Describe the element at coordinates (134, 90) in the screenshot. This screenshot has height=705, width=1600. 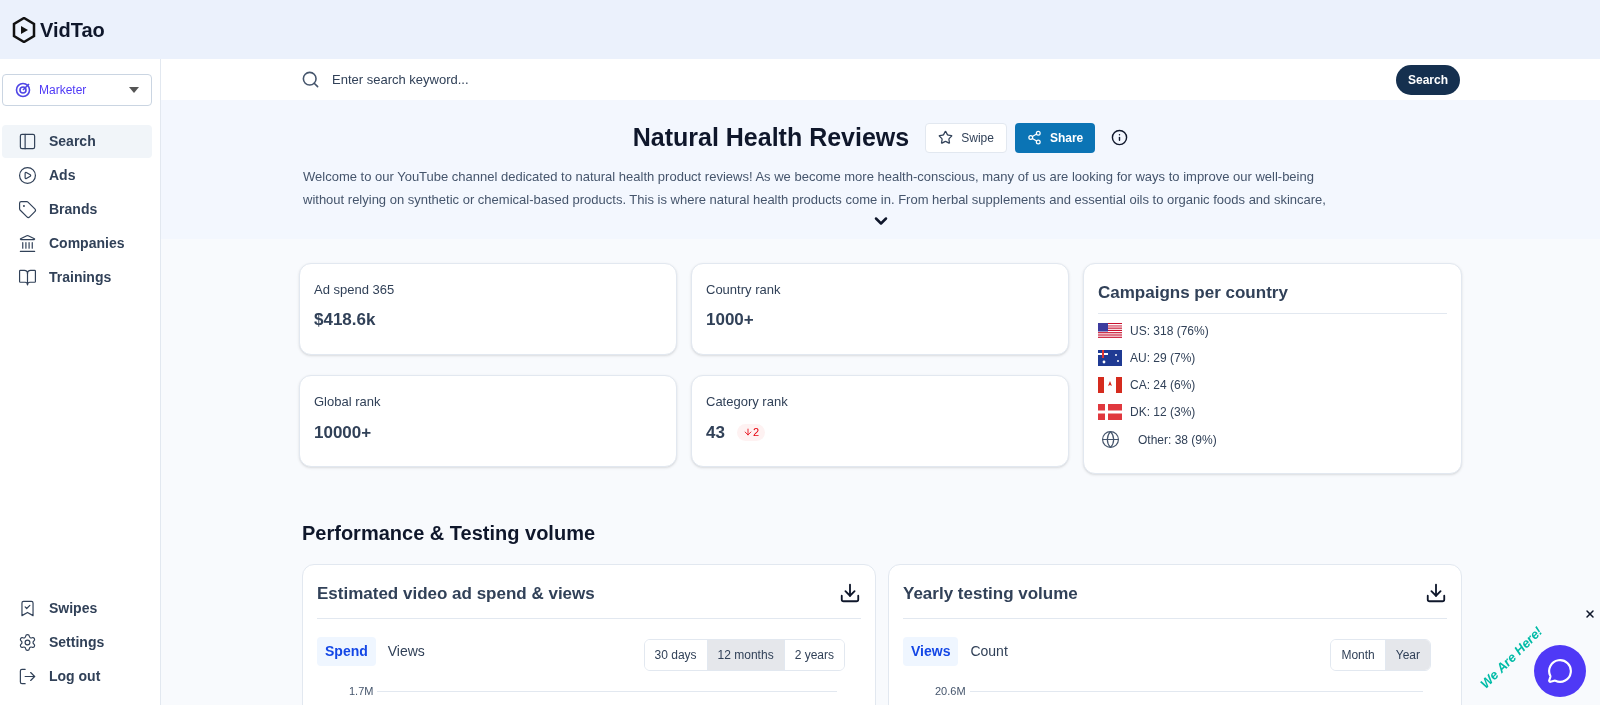
I see `caret-icon` at that location.